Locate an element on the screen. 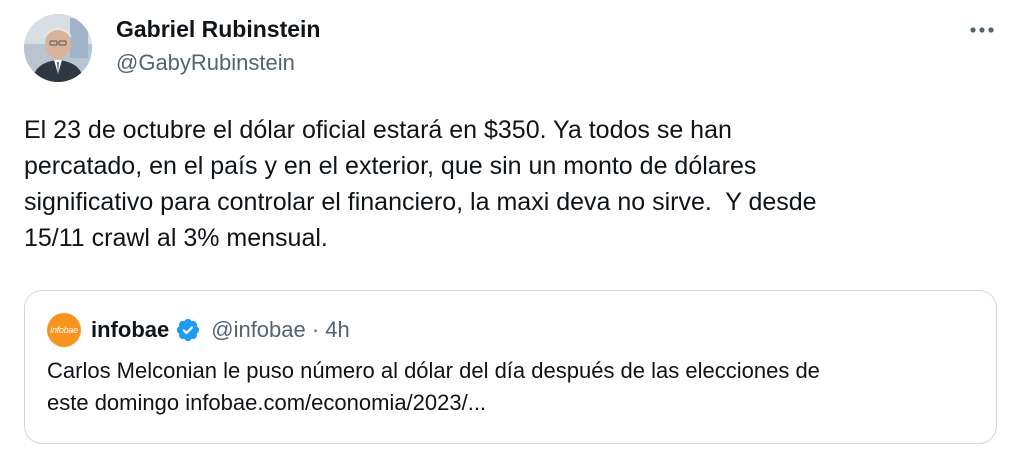 The image size is (1022, 459). author-handle: @GabyRubinstein is located at coordinates (205, 63).